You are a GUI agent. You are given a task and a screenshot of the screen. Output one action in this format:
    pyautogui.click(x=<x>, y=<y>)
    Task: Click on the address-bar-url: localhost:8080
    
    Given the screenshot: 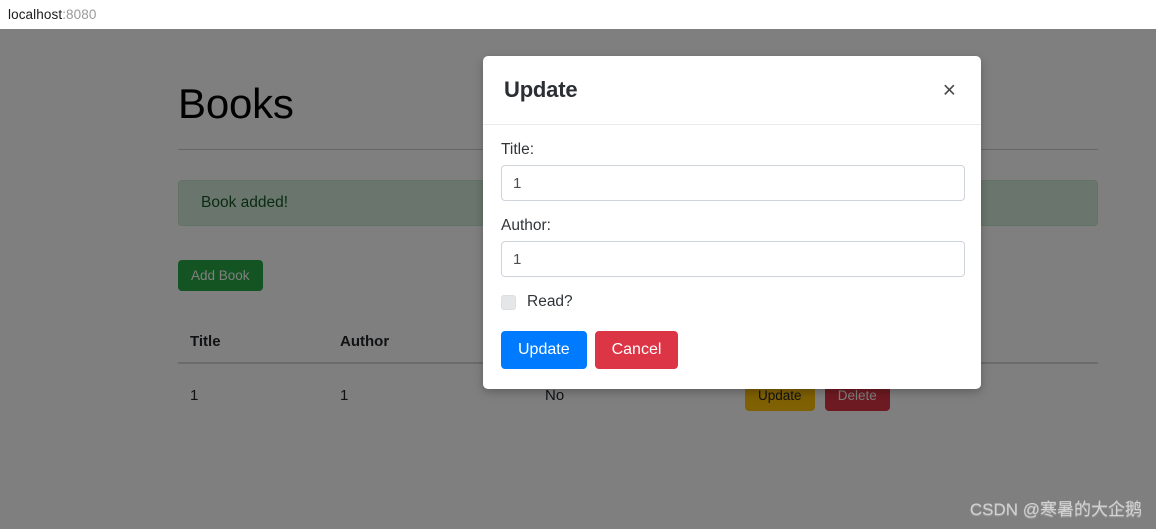 What is the action you would take?
    pyautogui.click(x=52, y=14)
    